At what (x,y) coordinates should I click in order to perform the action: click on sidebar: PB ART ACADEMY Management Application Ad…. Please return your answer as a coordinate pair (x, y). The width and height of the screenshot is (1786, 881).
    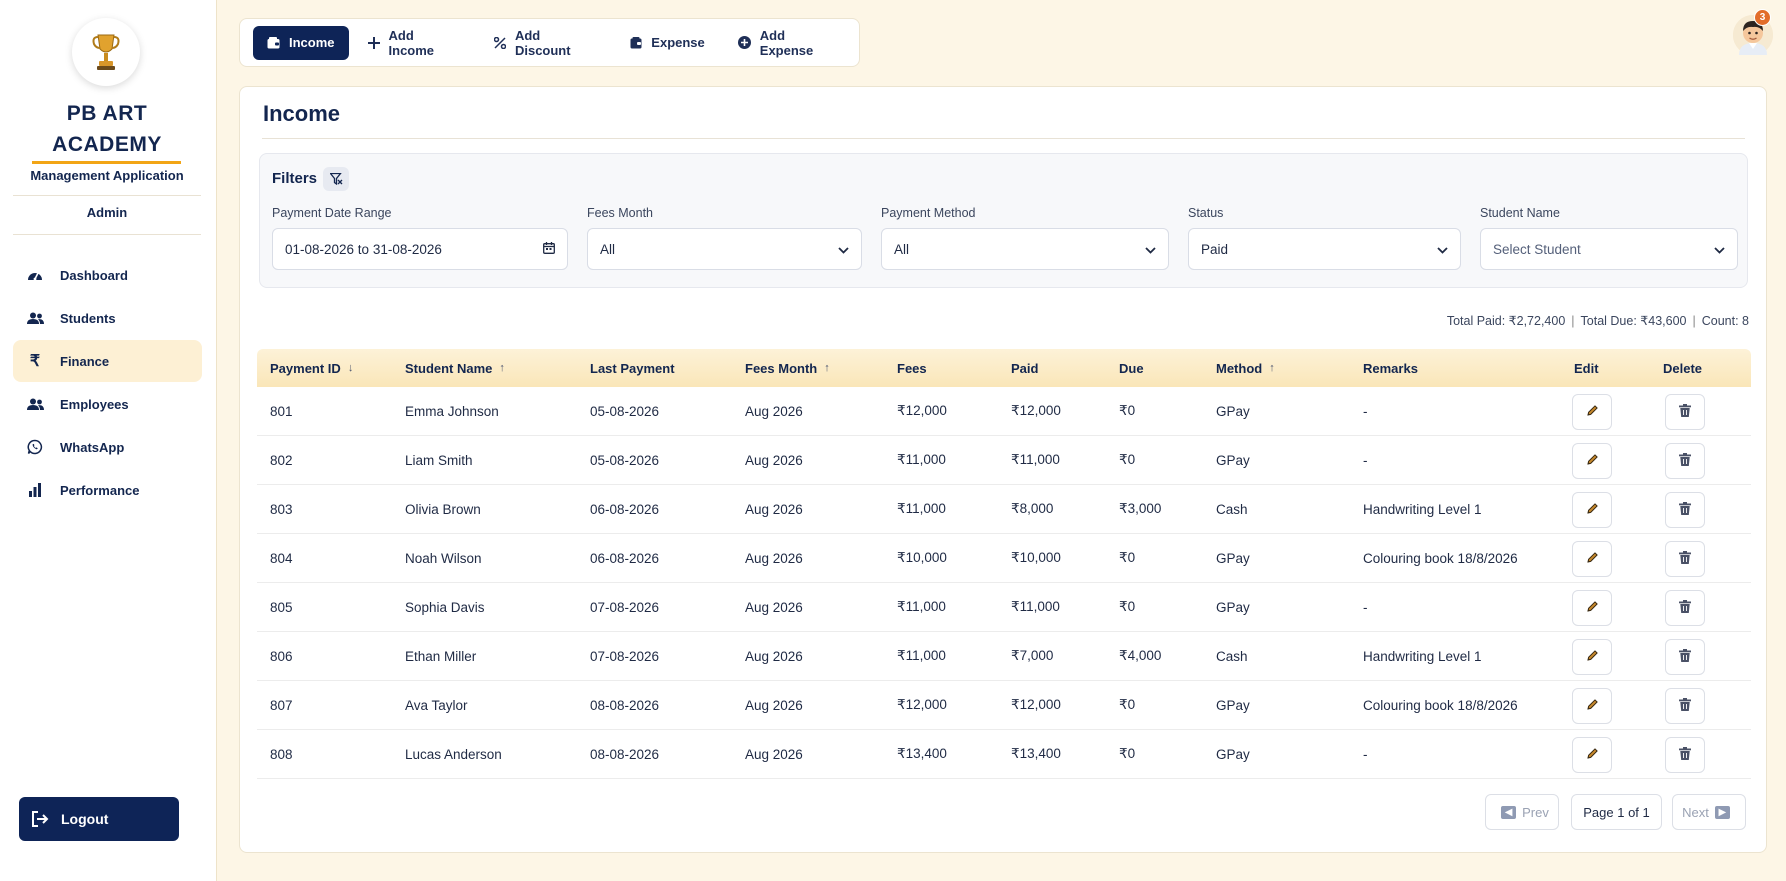
    Looking at the image, I should click on (108, 440).